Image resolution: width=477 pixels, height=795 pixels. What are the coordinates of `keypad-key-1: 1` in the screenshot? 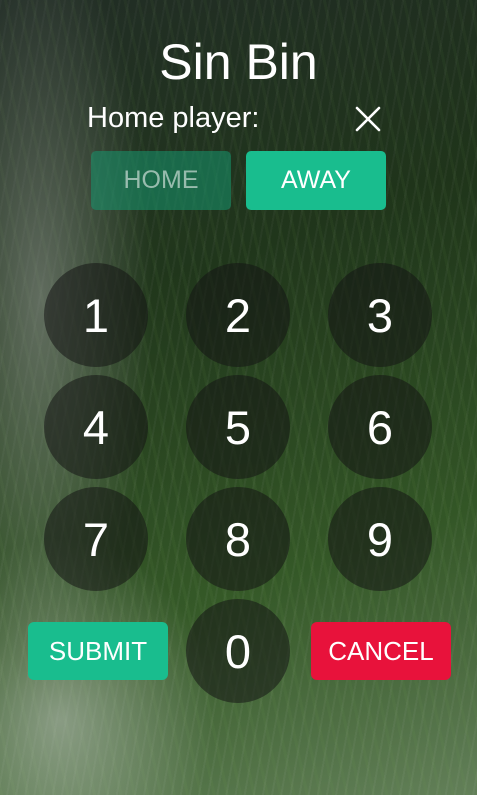 It's located at (96, 315).